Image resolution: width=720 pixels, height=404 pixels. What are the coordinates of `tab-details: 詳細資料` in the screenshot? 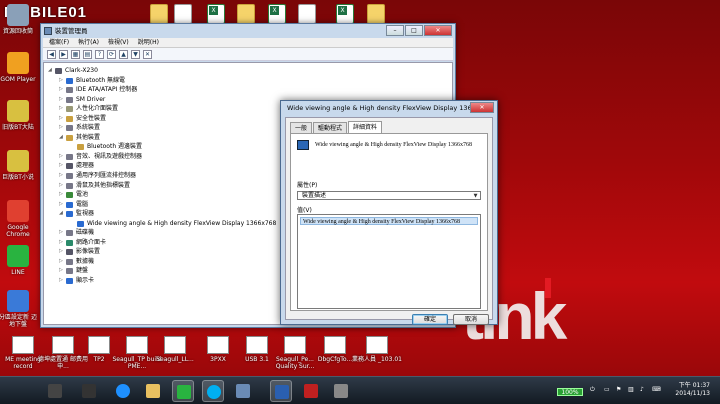 It's located at (365, 127).